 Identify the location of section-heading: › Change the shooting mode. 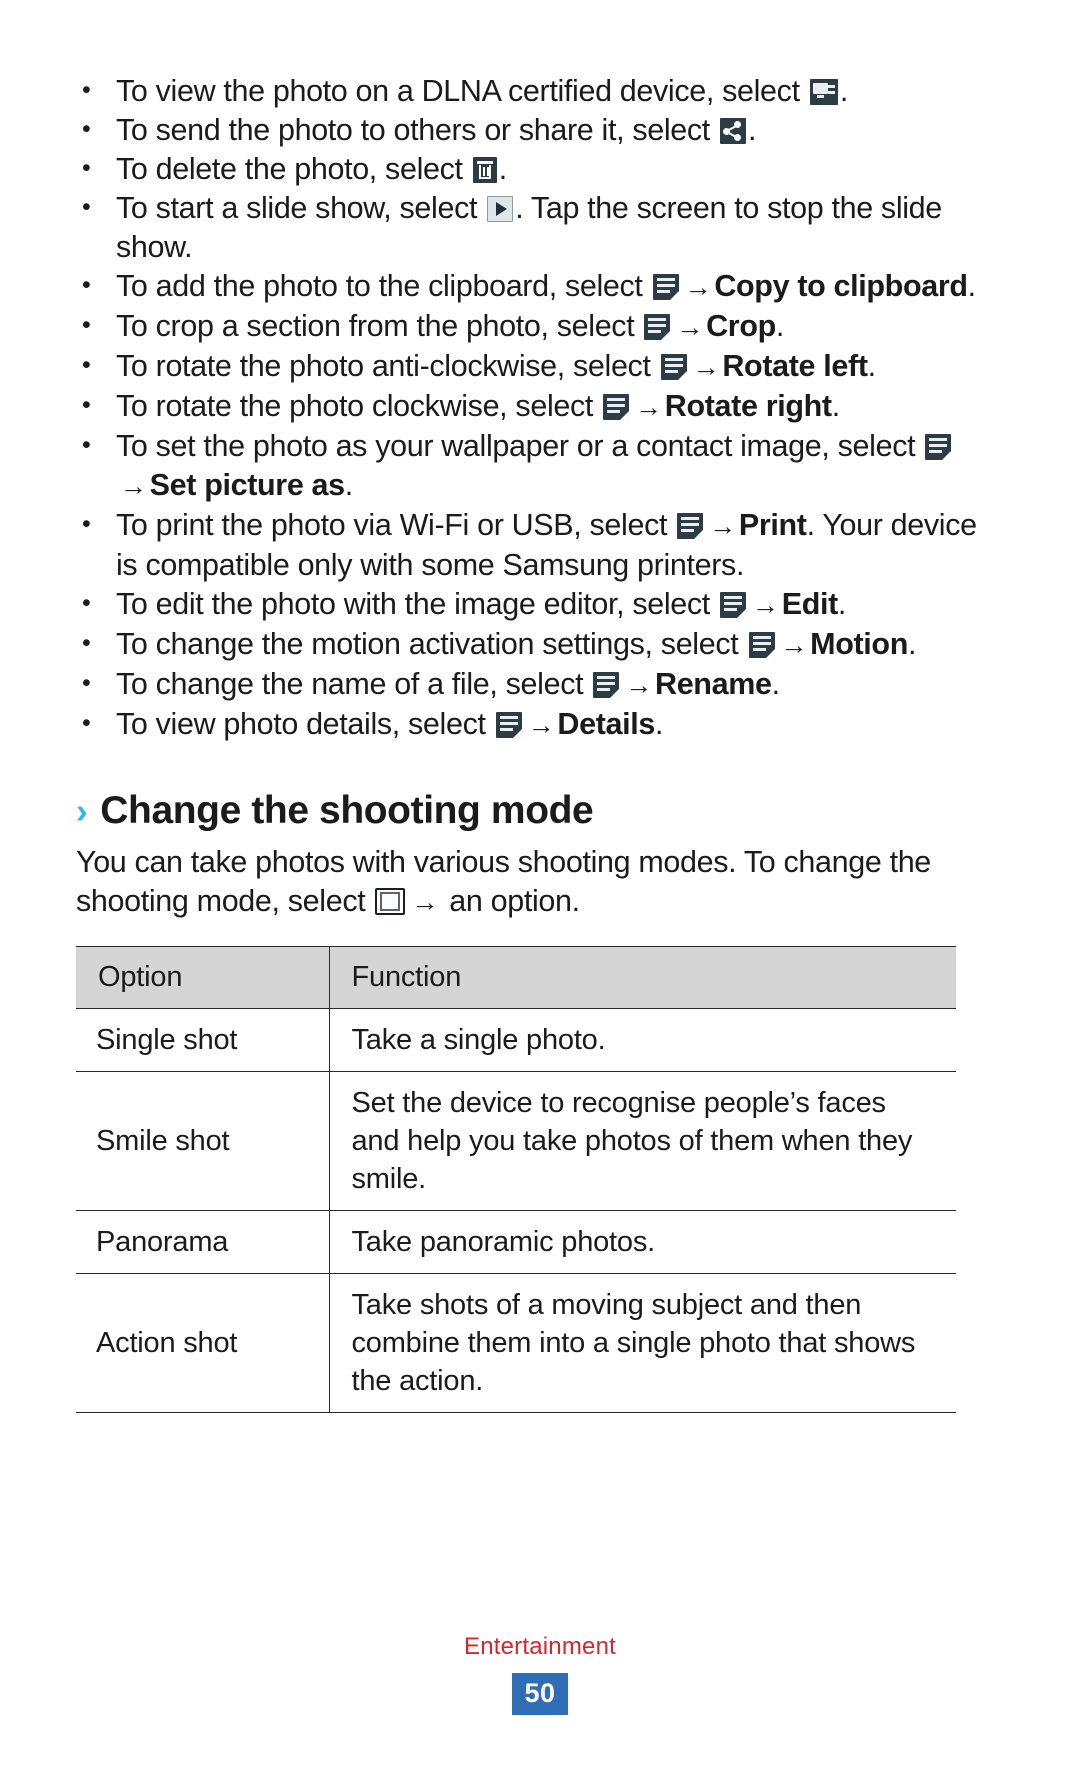
(530, 811).